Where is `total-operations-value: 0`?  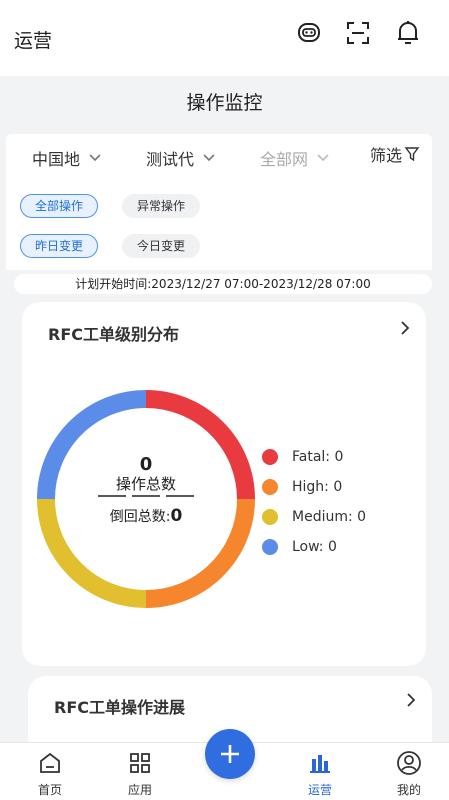
total-operations-value: 0 is located at coordinates (146, 464).